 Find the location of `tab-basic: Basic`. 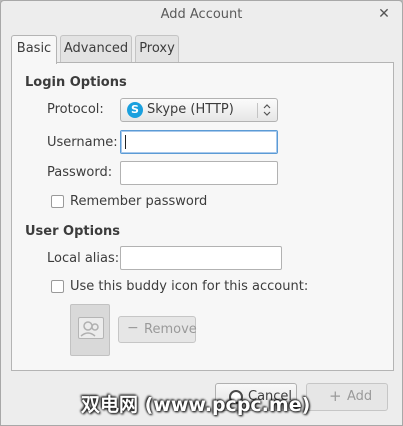

tab-basic: Basic is located at coordinates (34, 49).